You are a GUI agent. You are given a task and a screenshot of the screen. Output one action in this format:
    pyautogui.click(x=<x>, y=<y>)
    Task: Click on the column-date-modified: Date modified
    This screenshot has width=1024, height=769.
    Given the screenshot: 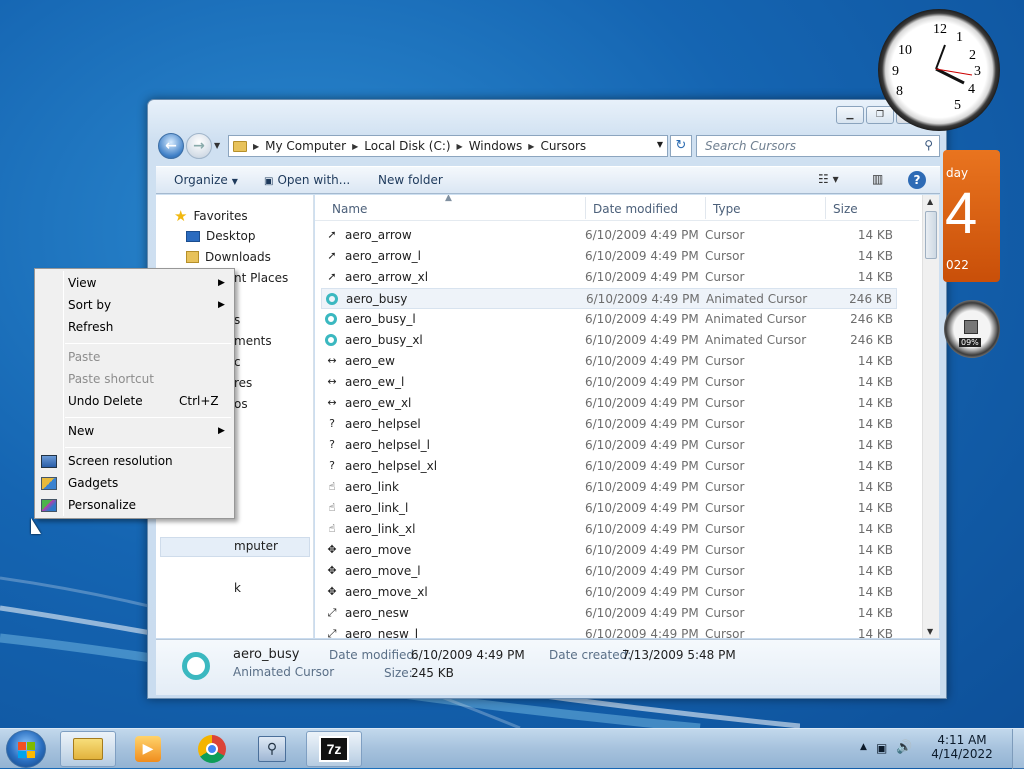 What is the action you would take?
    pyautogui.click(x=635, y=209)
    